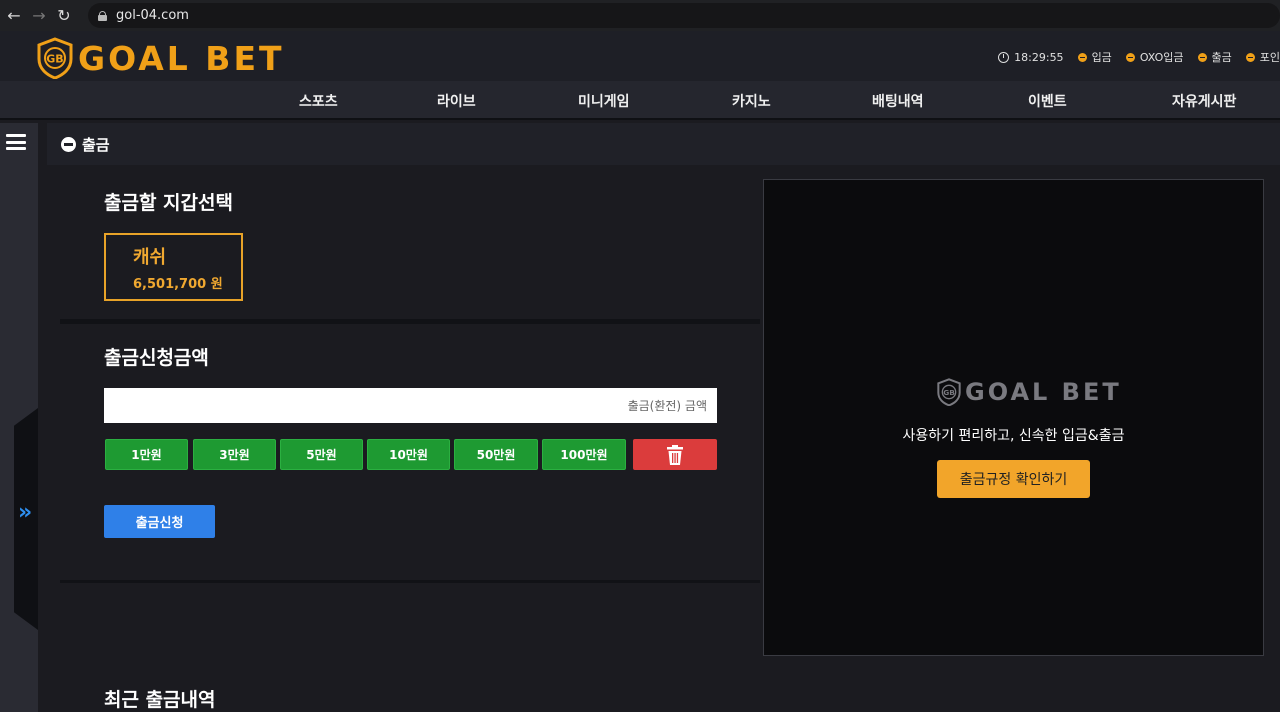  What do you see at coordinates (102, 15) in the screenshot?
I see `lock-icon` at bounding box center [102, 15].